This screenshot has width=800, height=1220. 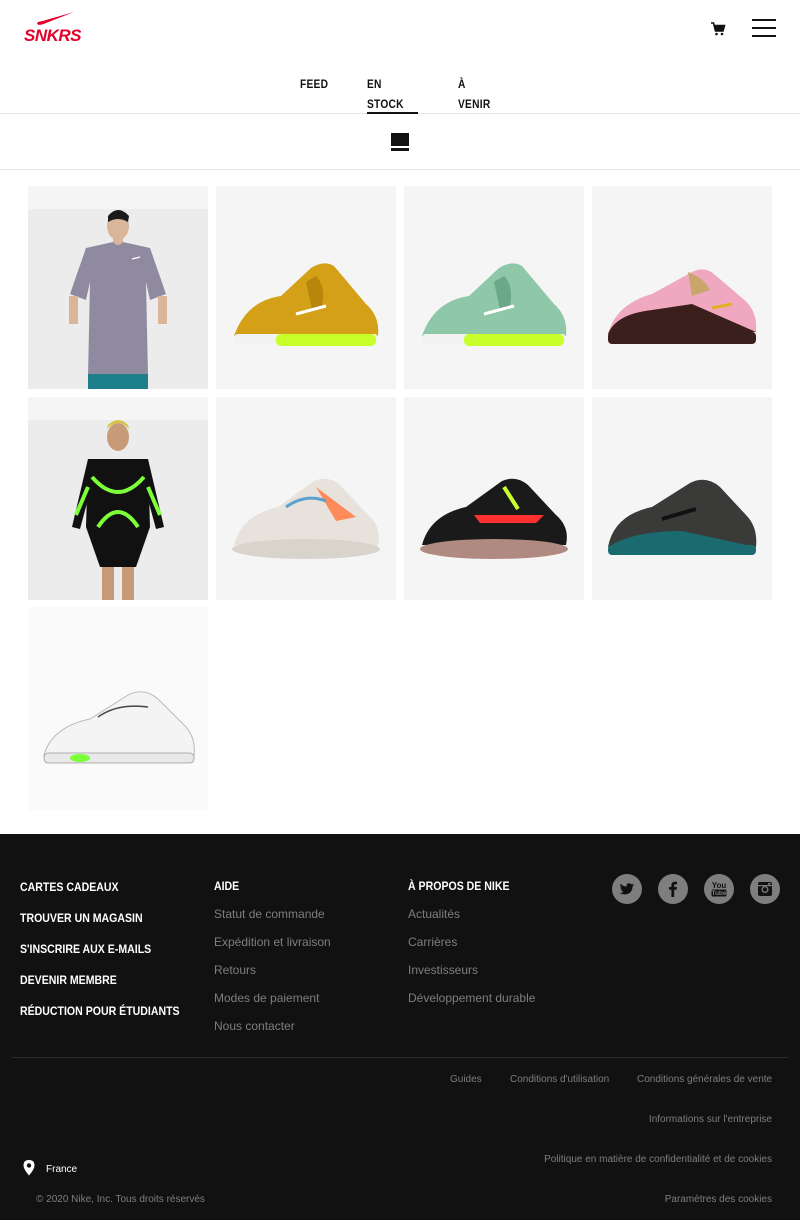 What do you see at coordinates (466, 1079) in the screenshot?
I see `footer-link-guides: Guides` at bounding box center [466, 1079].